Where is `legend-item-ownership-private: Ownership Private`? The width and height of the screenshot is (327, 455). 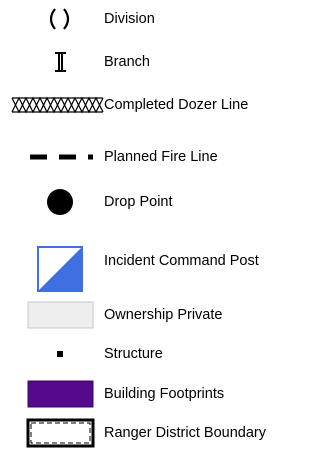
legend-item-ownership-private: Ownership Private is located at coordinates (163, 315).